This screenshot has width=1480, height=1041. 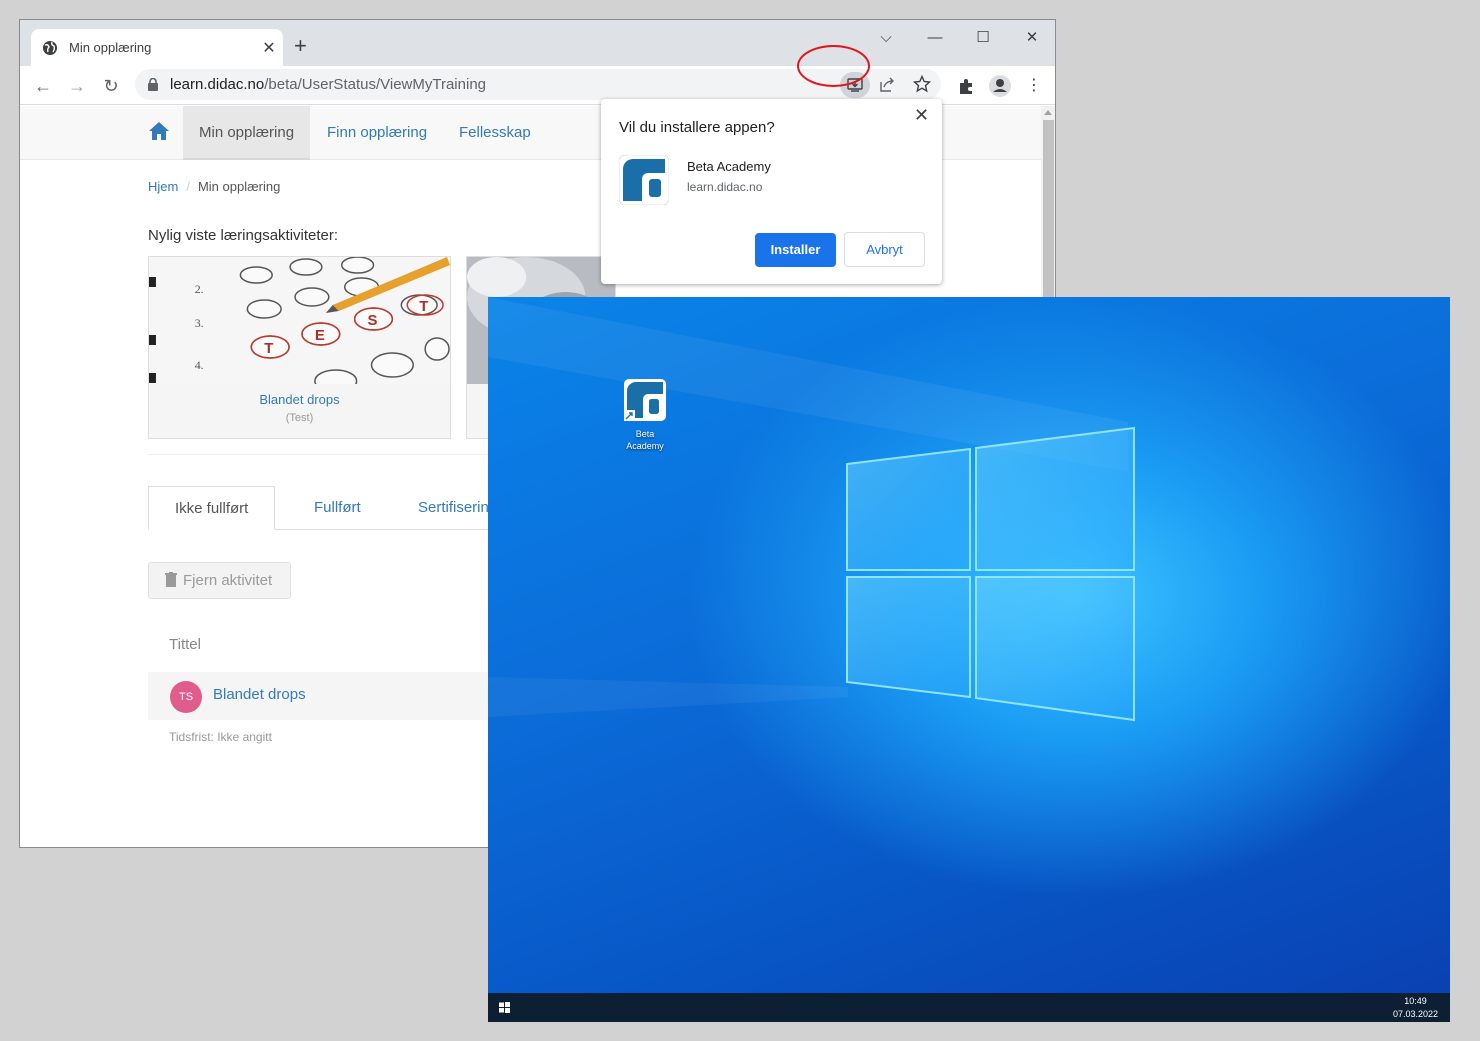 I want to click on breadcrumb: Hjem / Min opplæring, so click(x=214, y=186).